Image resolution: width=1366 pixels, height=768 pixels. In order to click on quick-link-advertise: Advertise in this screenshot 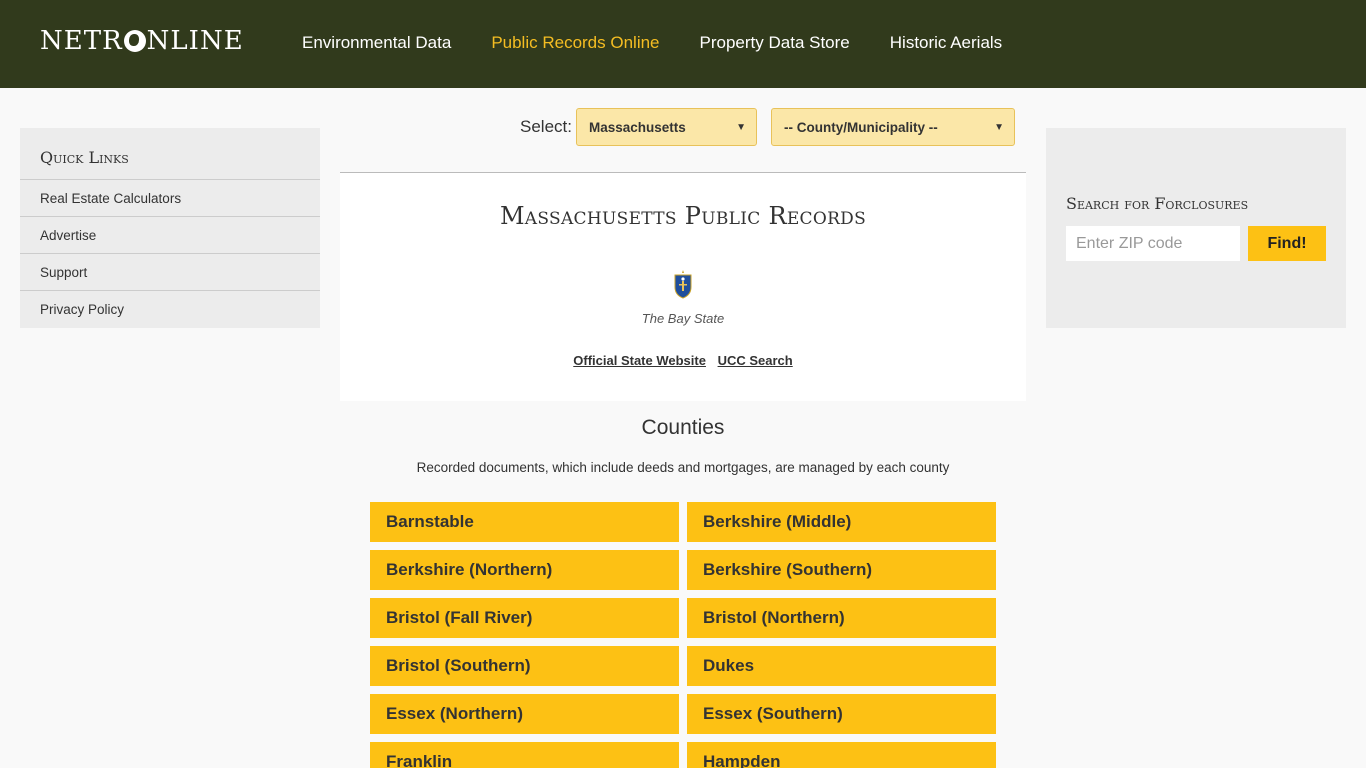, I will do `click(170, 235)`.